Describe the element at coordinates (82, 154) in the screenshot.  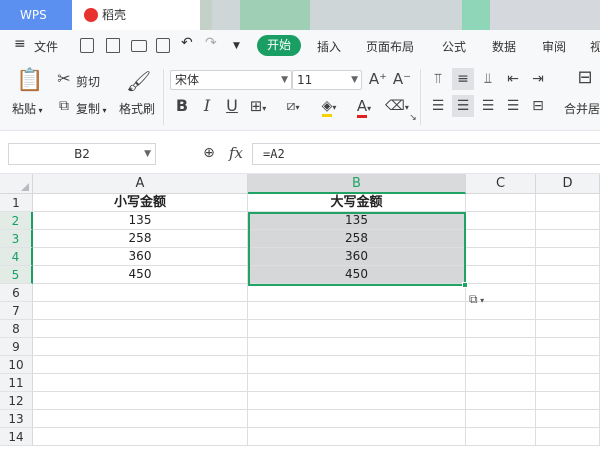
I see `name-box: B2 ▼` at that location.